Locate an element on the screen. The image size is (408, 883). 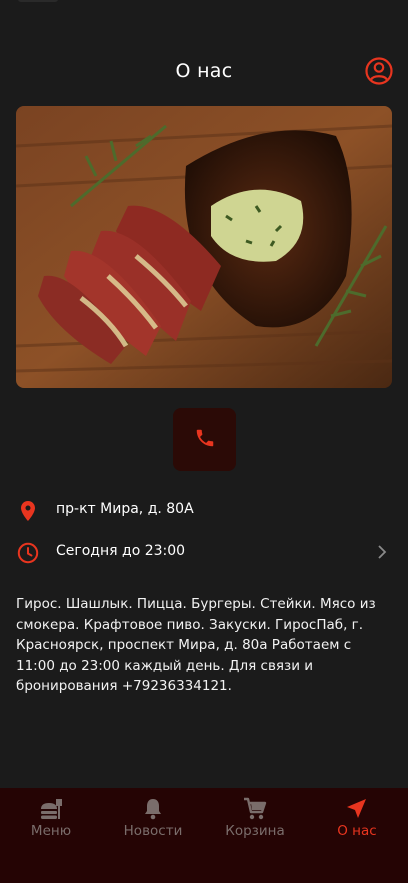
header: О нас is located at coordinates (204, 72).